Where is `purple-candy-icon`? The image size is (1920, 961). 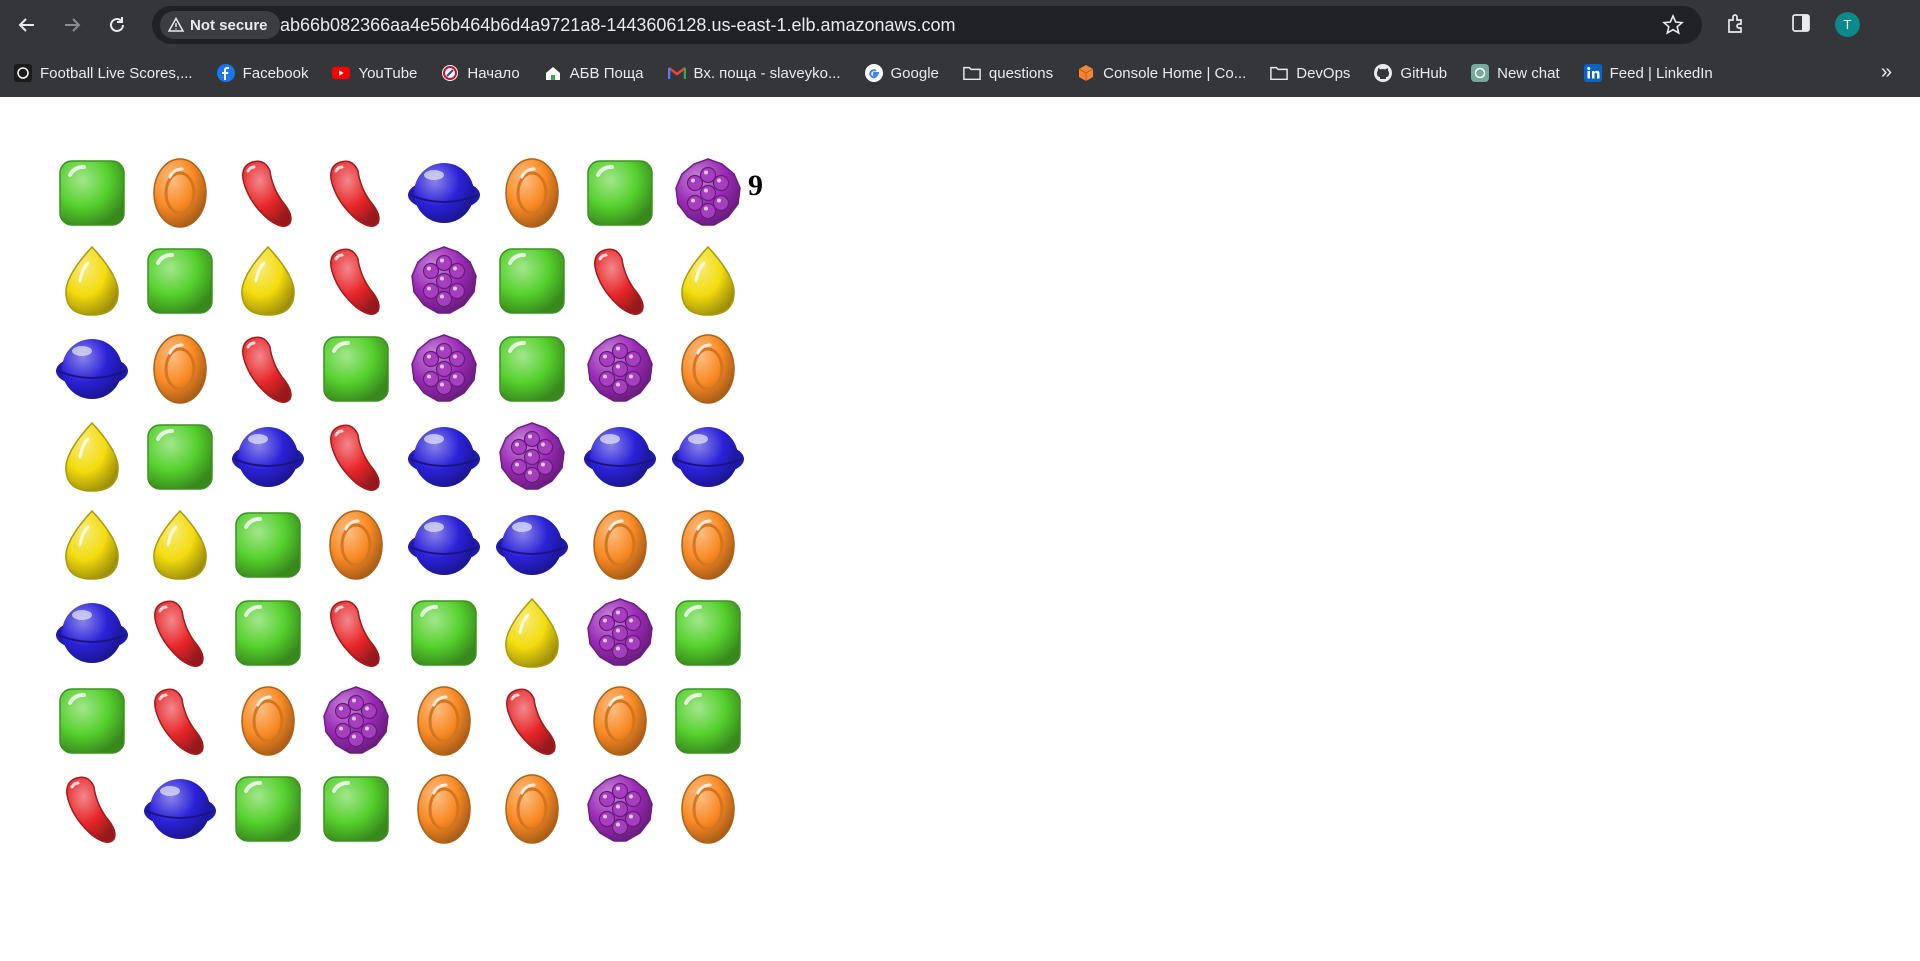
purple-candy-icon is located at coordinates (356, 720).